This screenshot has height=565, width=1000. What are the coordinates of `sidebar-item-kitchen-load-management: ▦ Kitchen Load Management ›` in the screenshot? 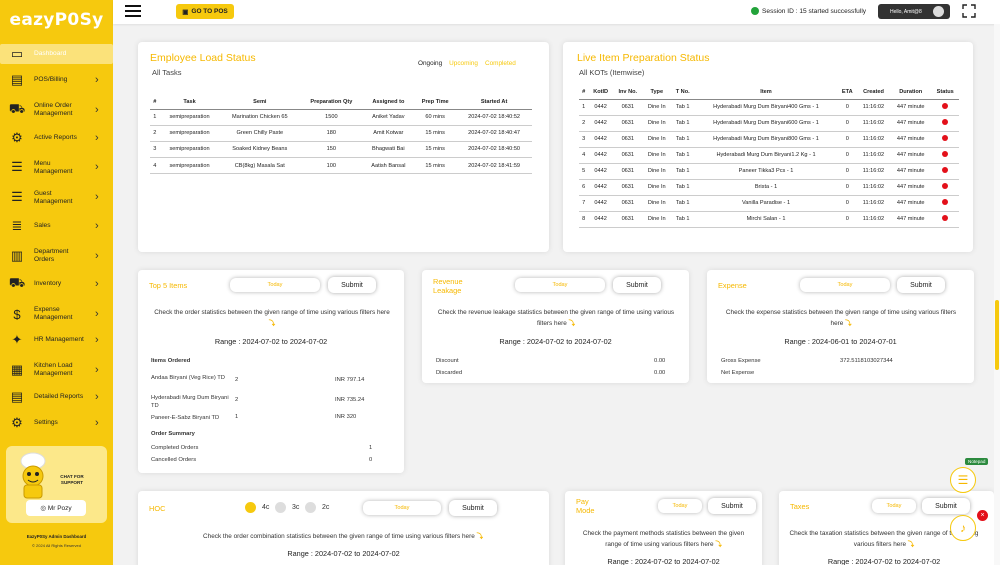 It's located at (56, 370).